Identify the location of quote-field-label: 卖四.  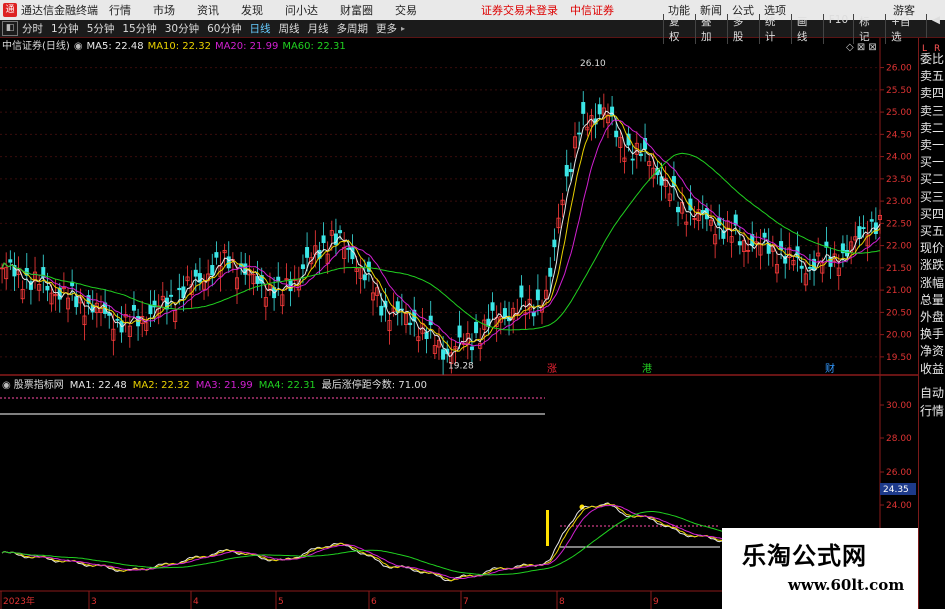
(932, 93).